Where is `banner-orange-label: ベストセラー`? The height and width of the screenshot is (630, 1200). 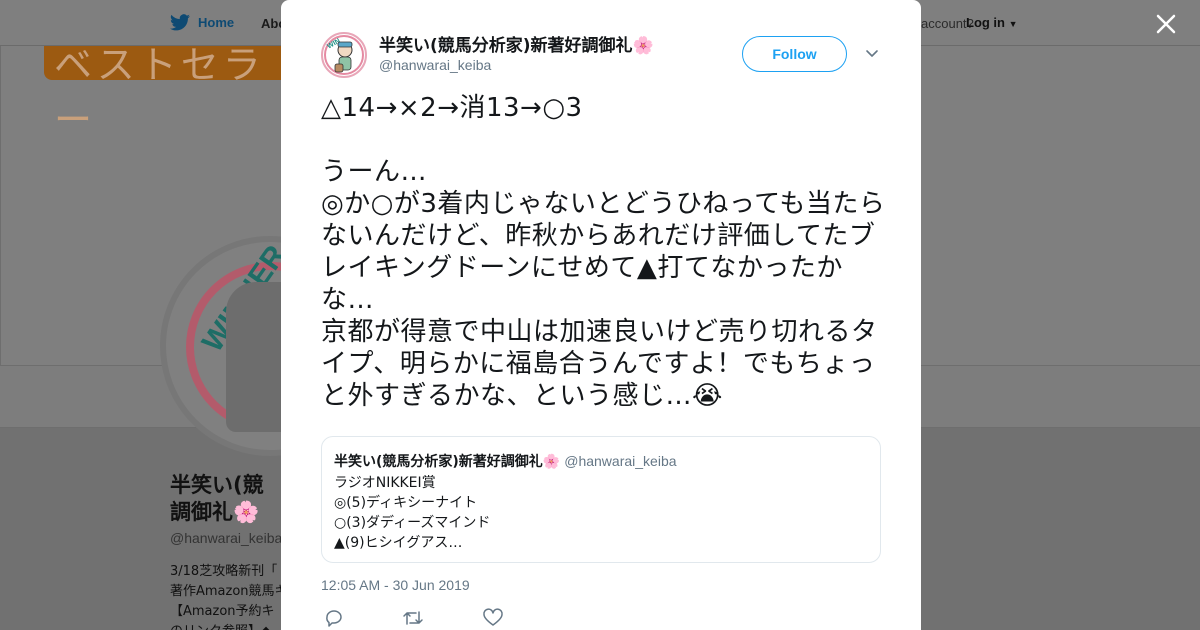
banner-orange-label: ベストセラー is located at coordinates (174, 92).